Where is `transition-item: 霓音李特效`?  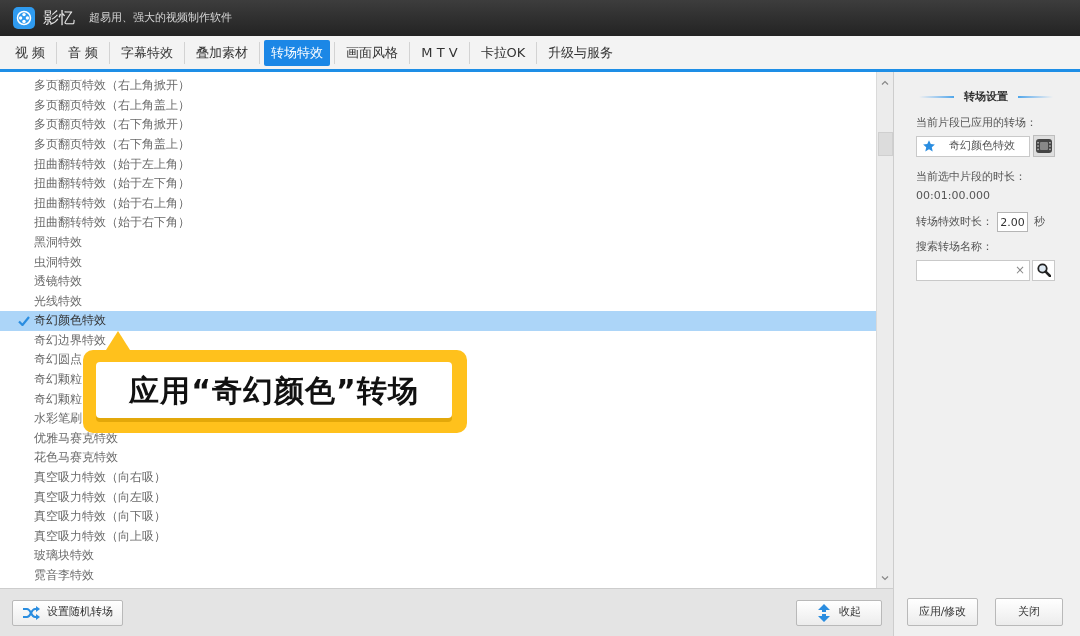
transition-item: 霓音李特效 is located at coordinates (47, 575).